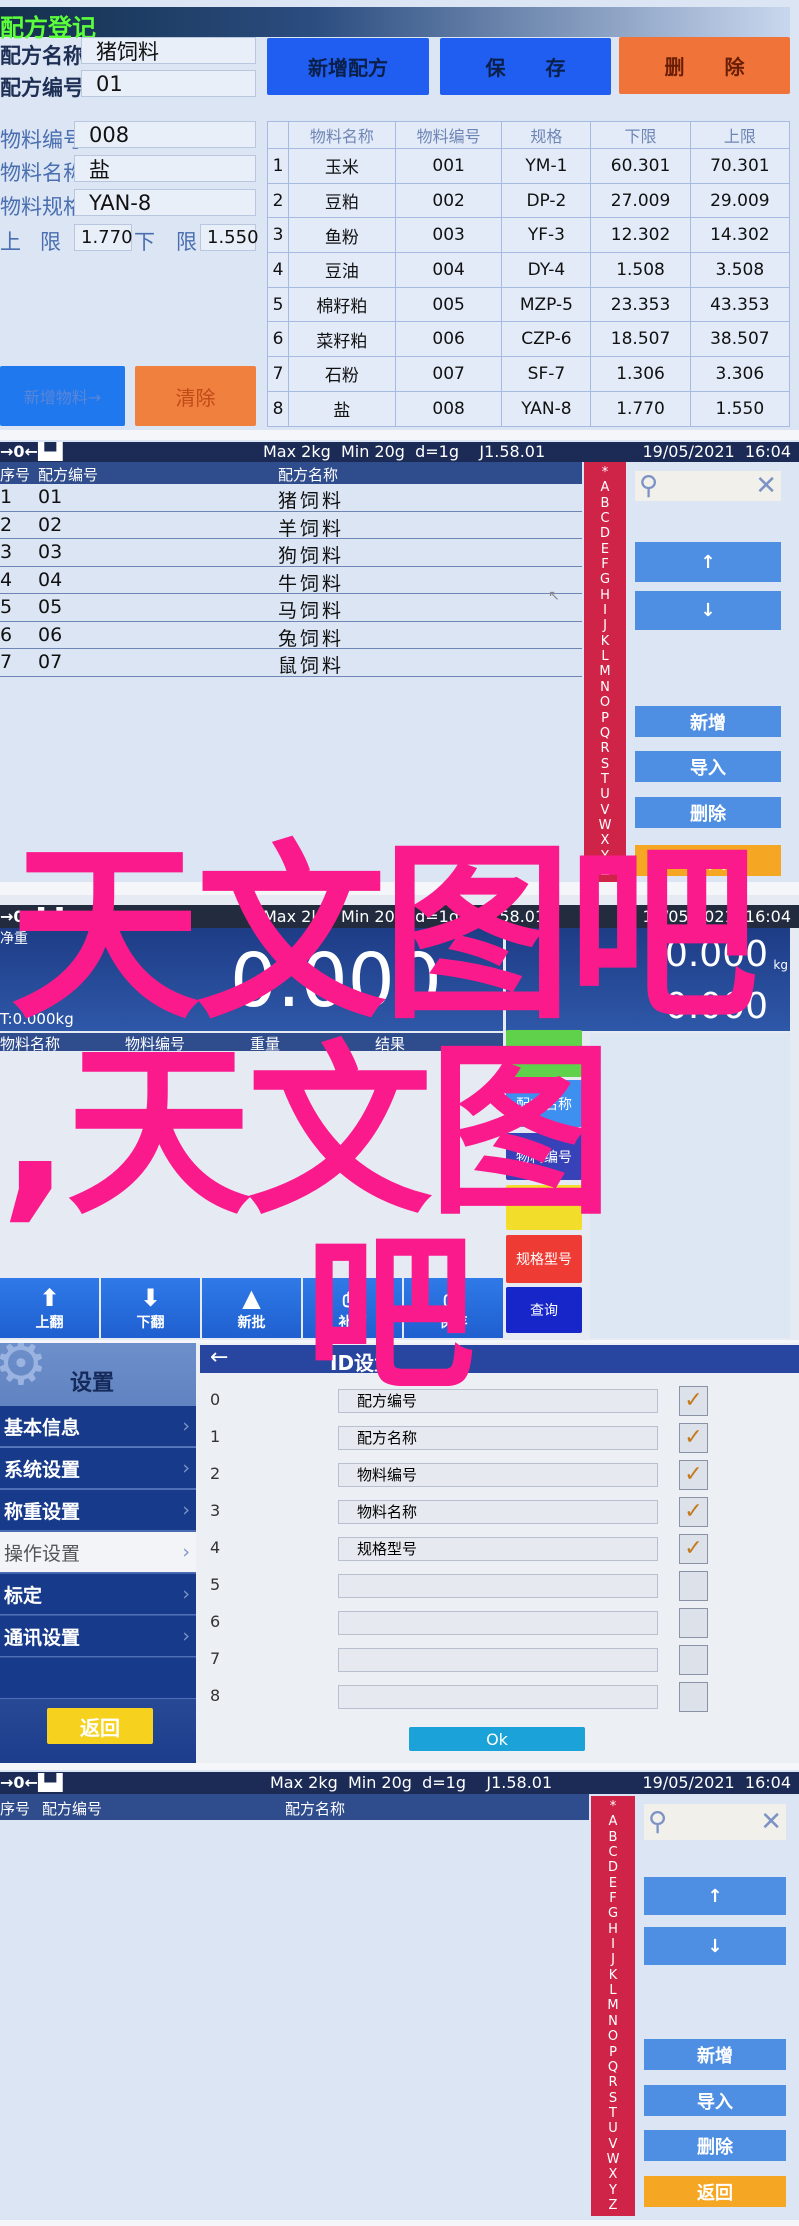  Describe the element at coordinates (291, 636) in the screenshot. I see `list-item: 6 06 兔饲料` at that location.